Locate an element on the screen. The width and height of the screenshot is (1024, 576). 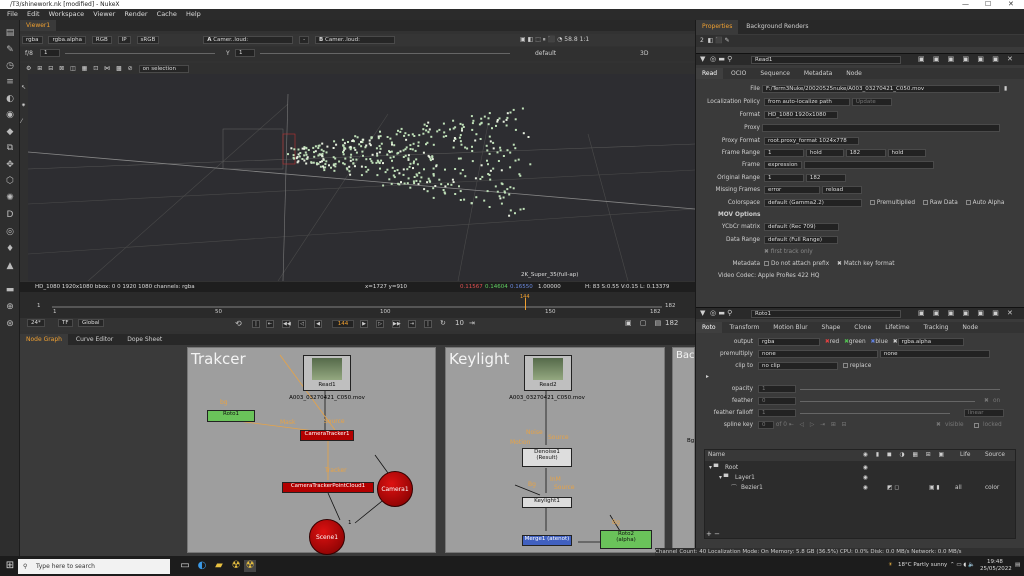
roi-icon: ⬚ is located at coordinates (538, 39).